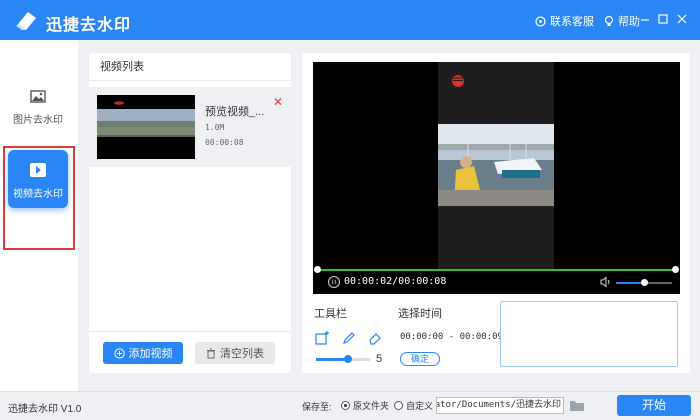 This screenshot has height=420, width=700. What do you see at coordinates (395, 281) in the screenshot?
I see `playback-time: 00:00:02/00:00:08` at bounding box center [395, 281].